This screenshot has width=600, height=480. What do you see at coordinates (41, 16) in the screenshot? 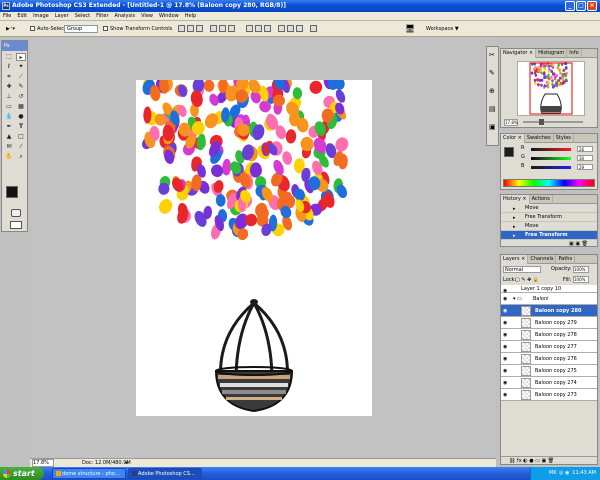
I see `menu-image: Image` at bounding box center [41, 16].